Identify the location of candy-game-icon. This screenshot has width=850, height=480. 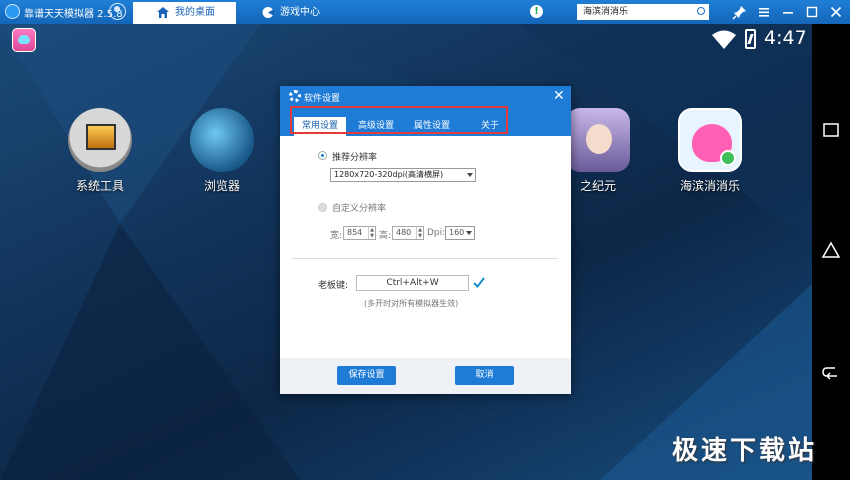
(710, 140).